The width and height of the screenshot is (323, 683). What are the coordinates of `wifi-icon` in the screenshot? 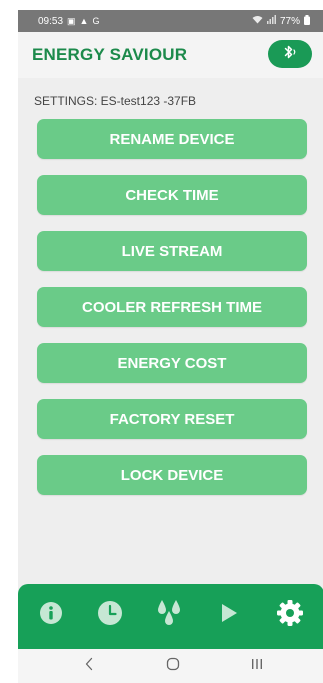 It's located at (257, 21).